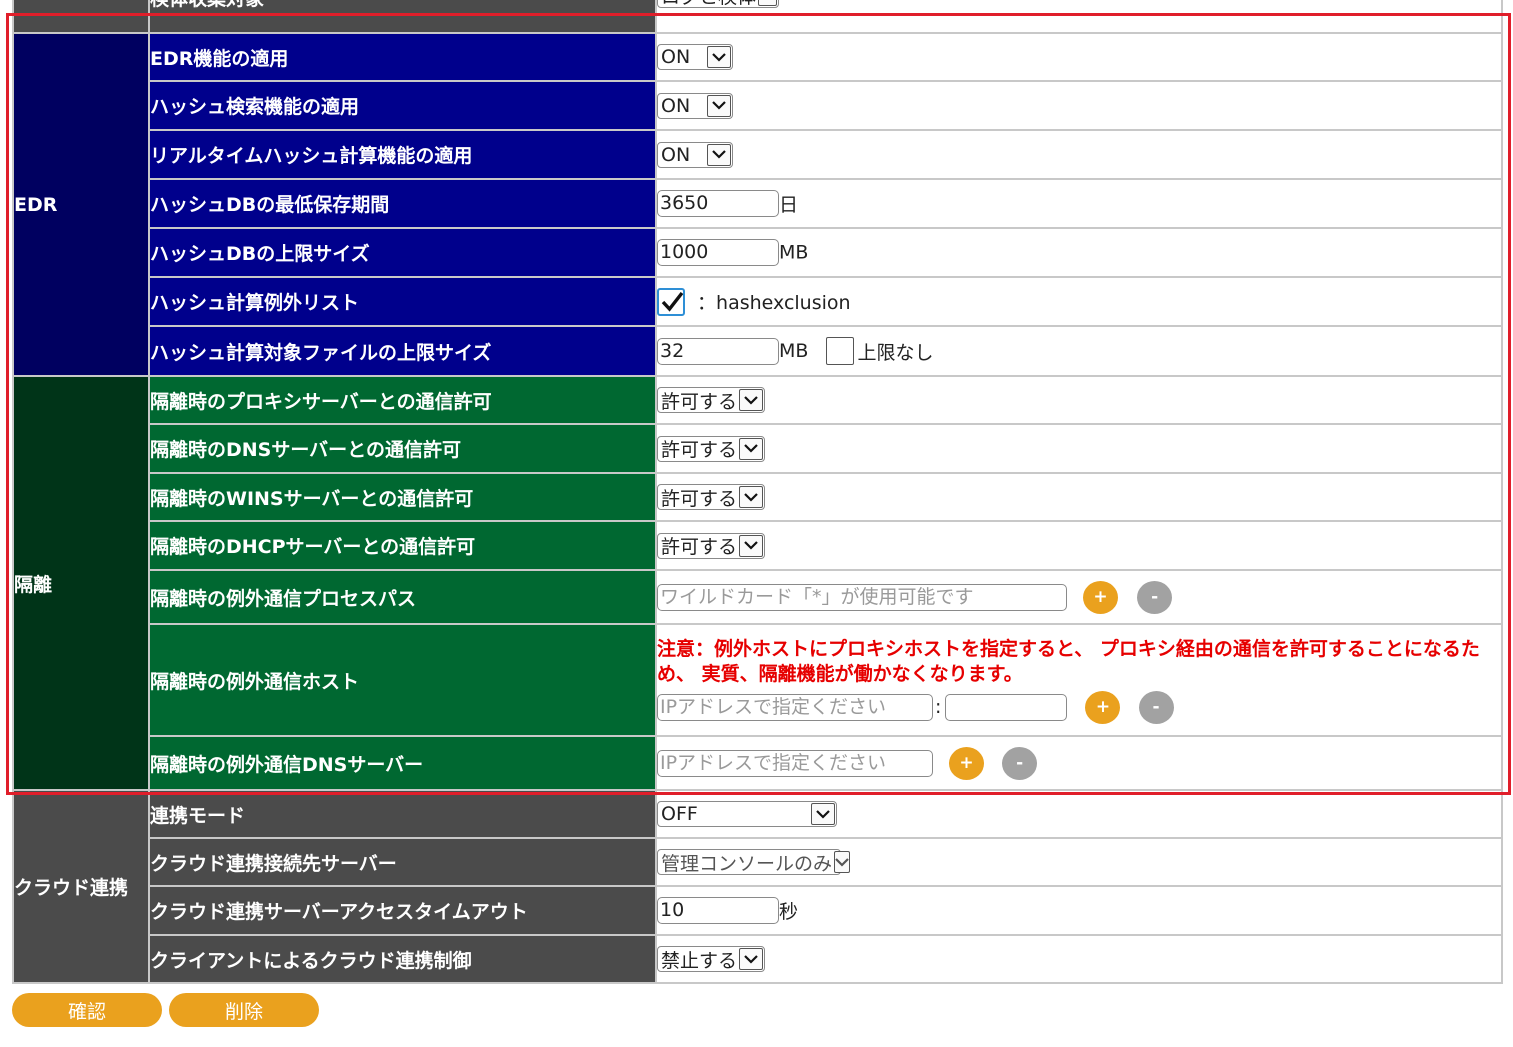  Describe the element at coordinates (862, 597) in the screenshot. I see `exception-process-input: ワイルドカード「*」が使用可能です` at that location.